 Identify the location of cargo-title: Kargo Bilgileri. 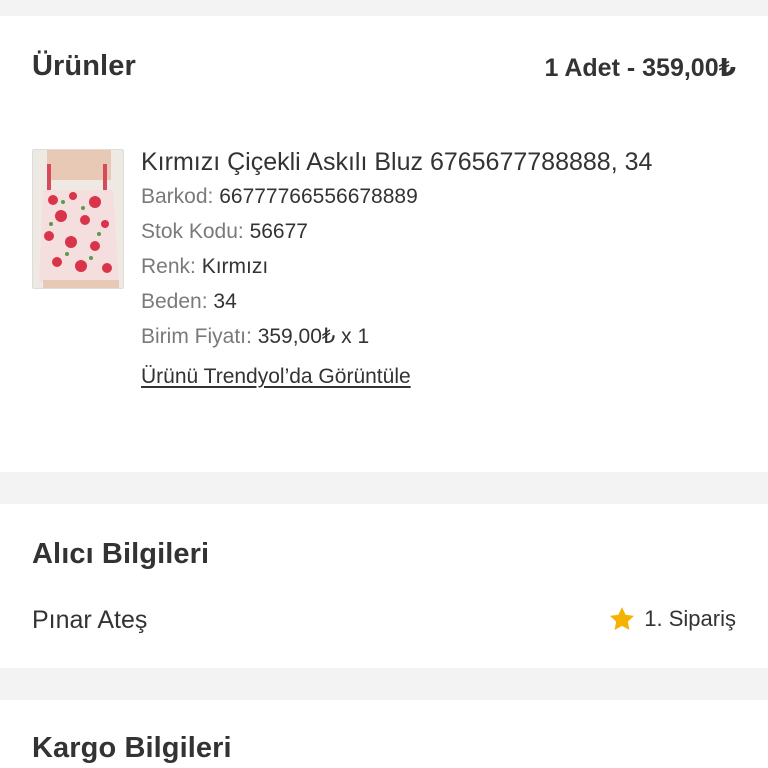
(132, 748).